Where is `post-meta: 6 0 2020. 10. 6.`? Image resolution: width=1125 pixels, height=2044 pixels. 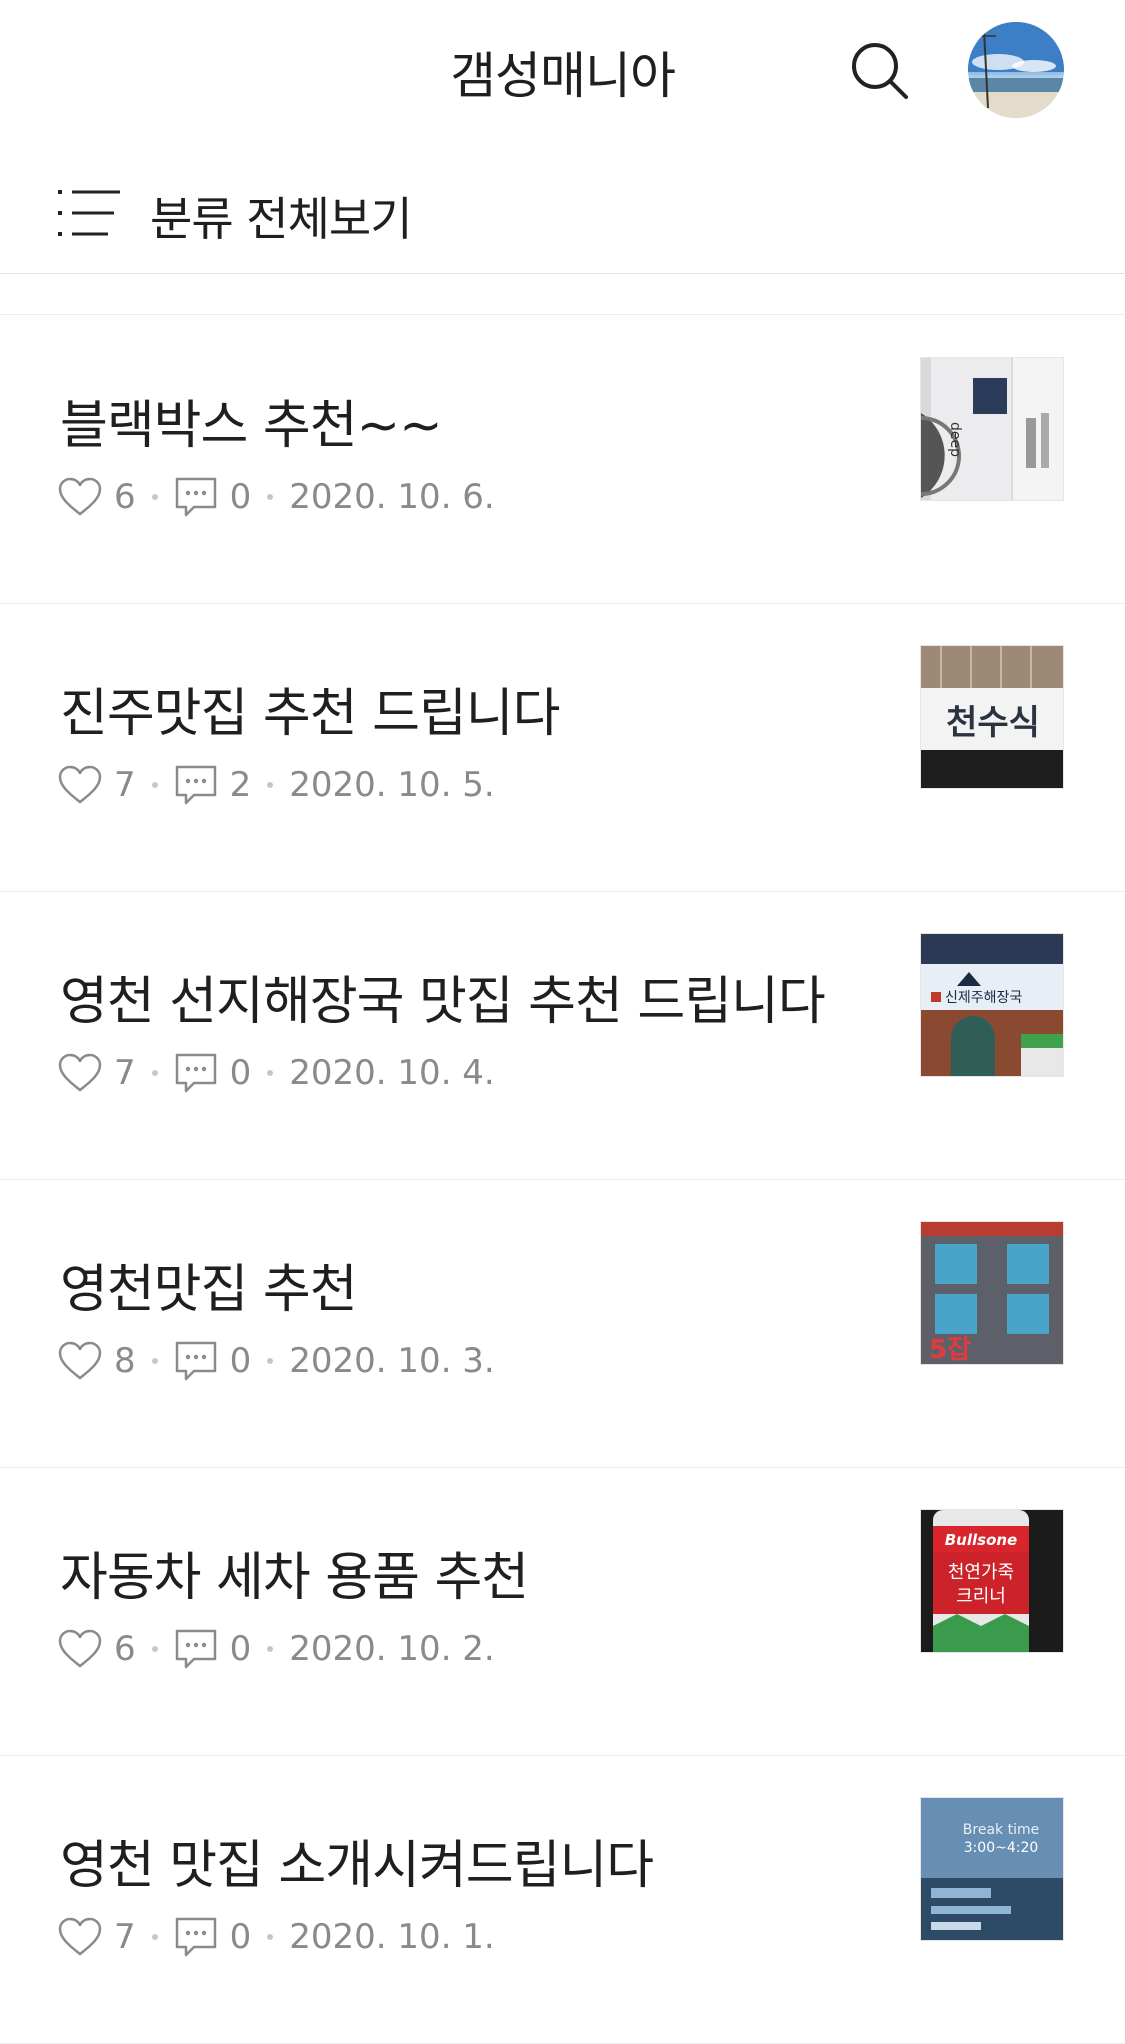 post-meta: 6 0 2020. 10. 6. is located at coordinates (276, 497).